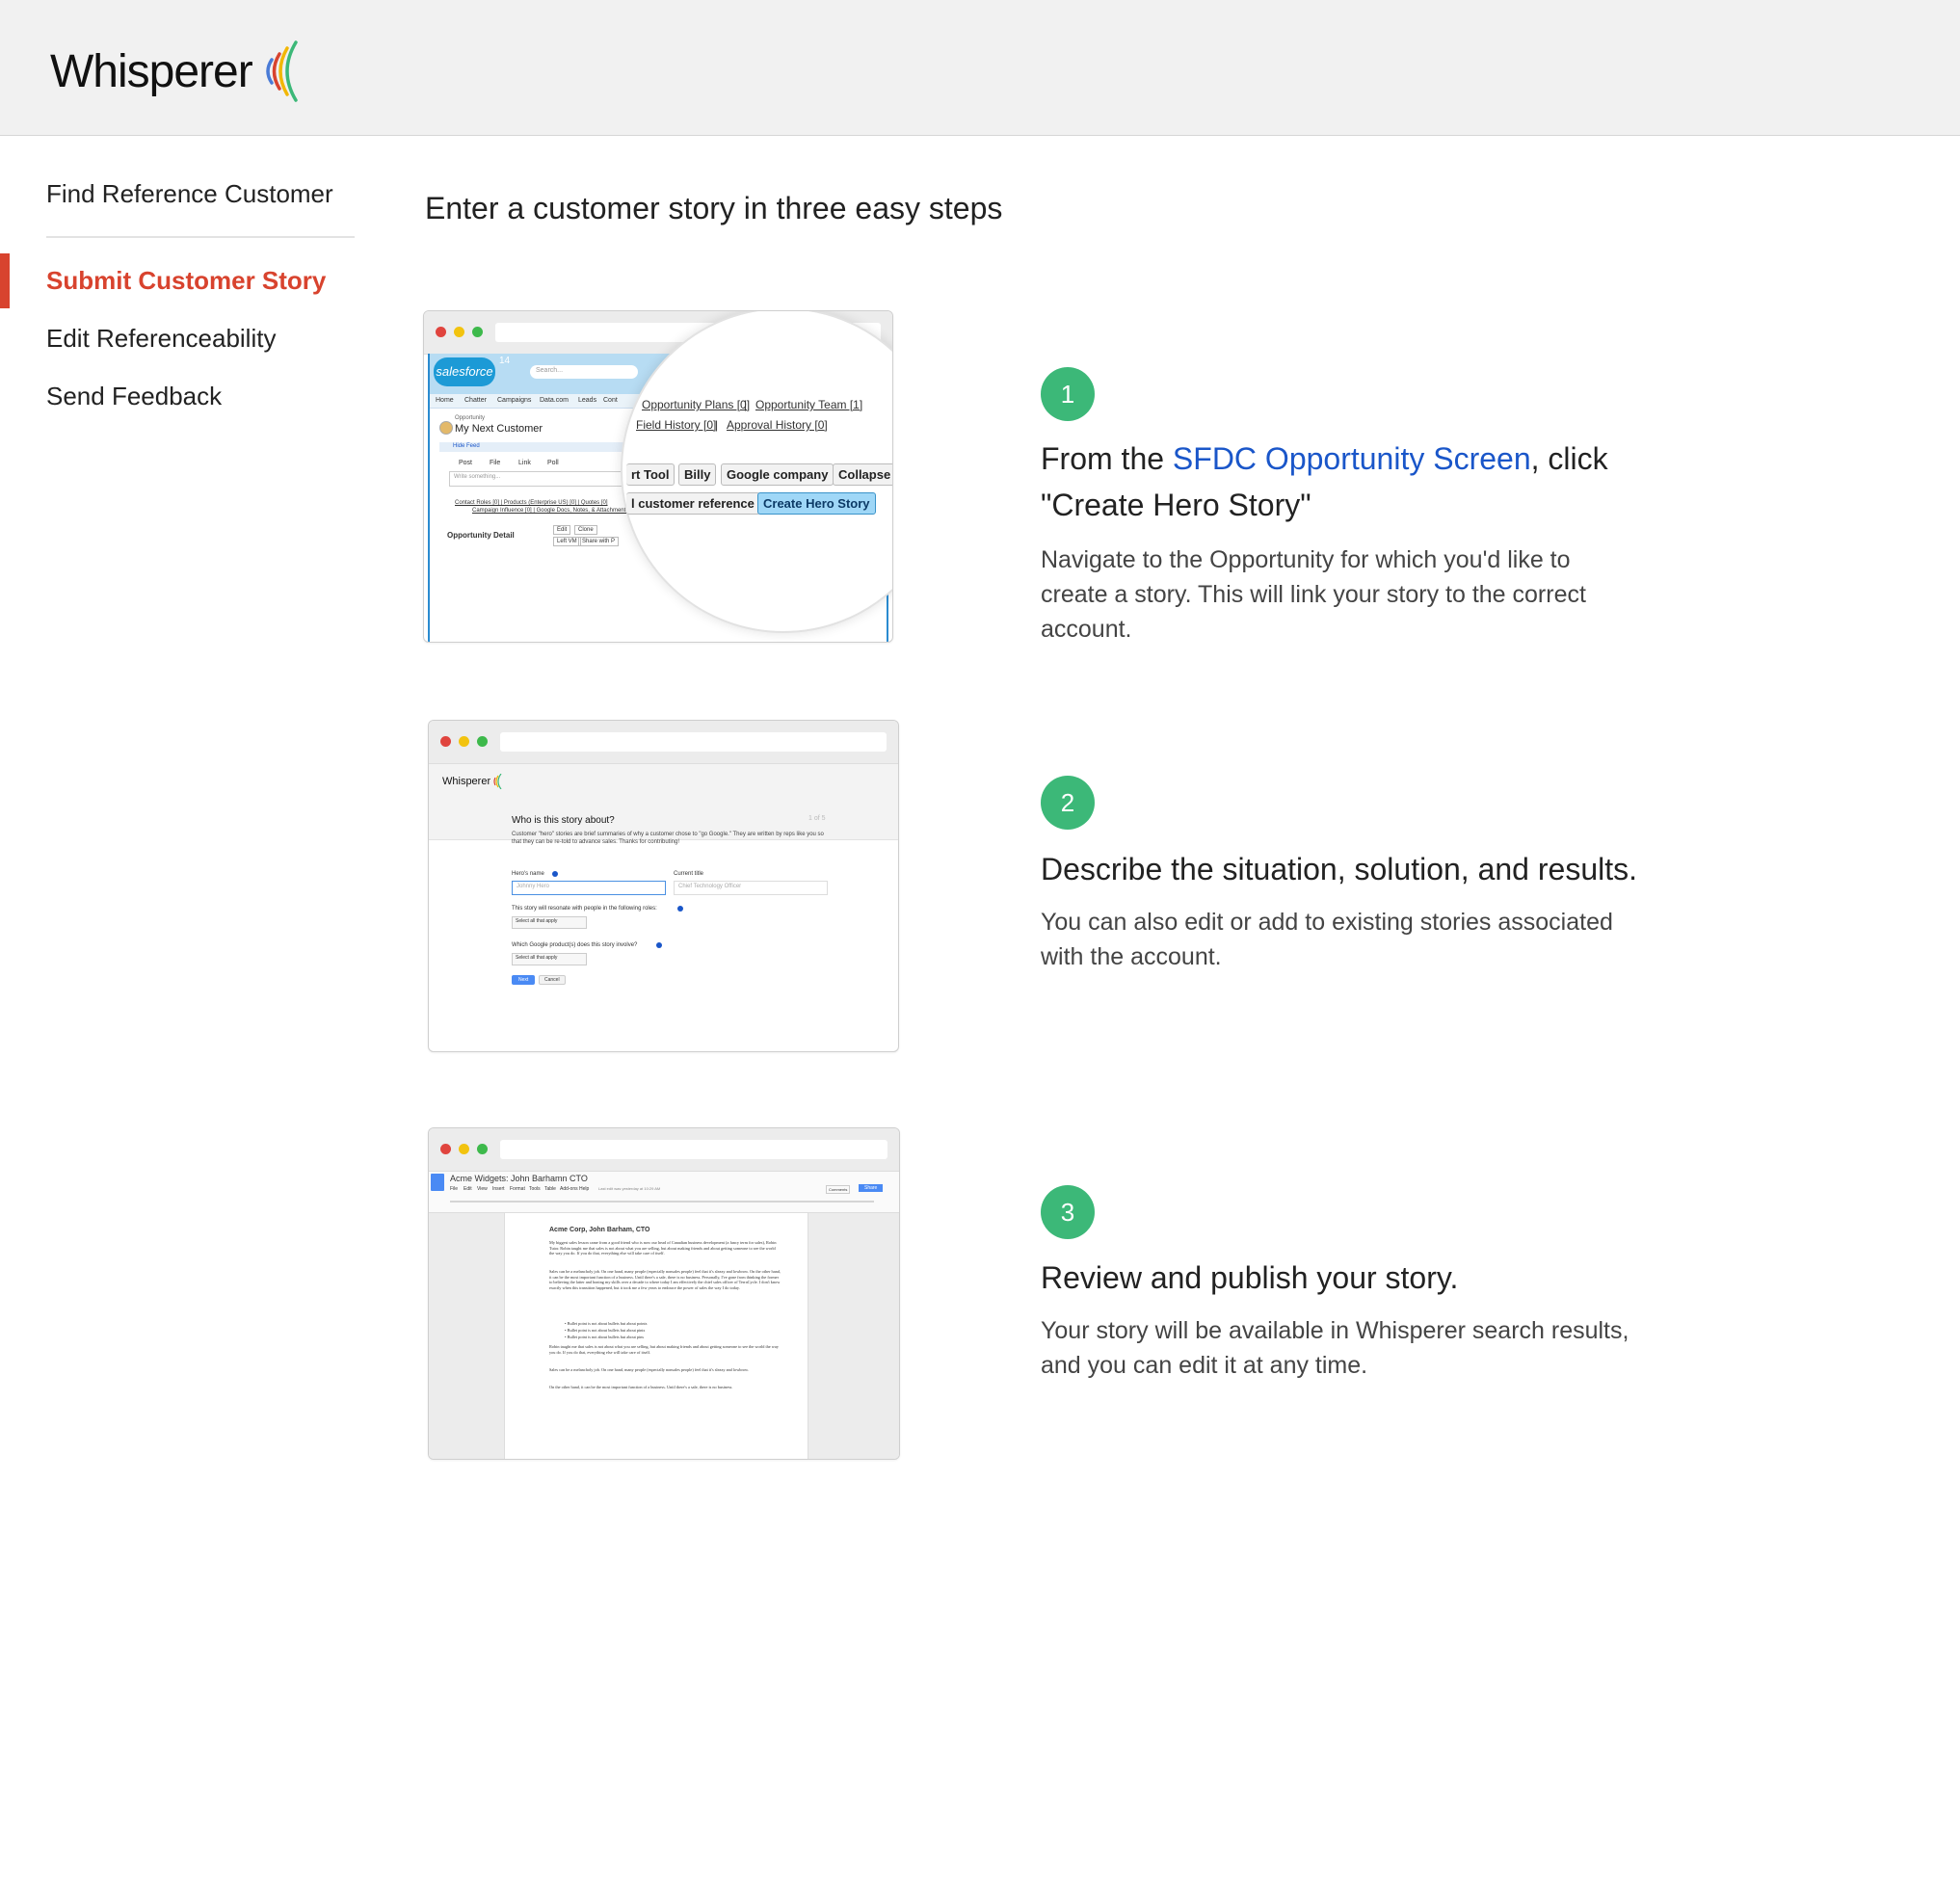 This screenshot has width=1960, height=1877. I want to click on logo-text: Whisperer, so click(151, 71).